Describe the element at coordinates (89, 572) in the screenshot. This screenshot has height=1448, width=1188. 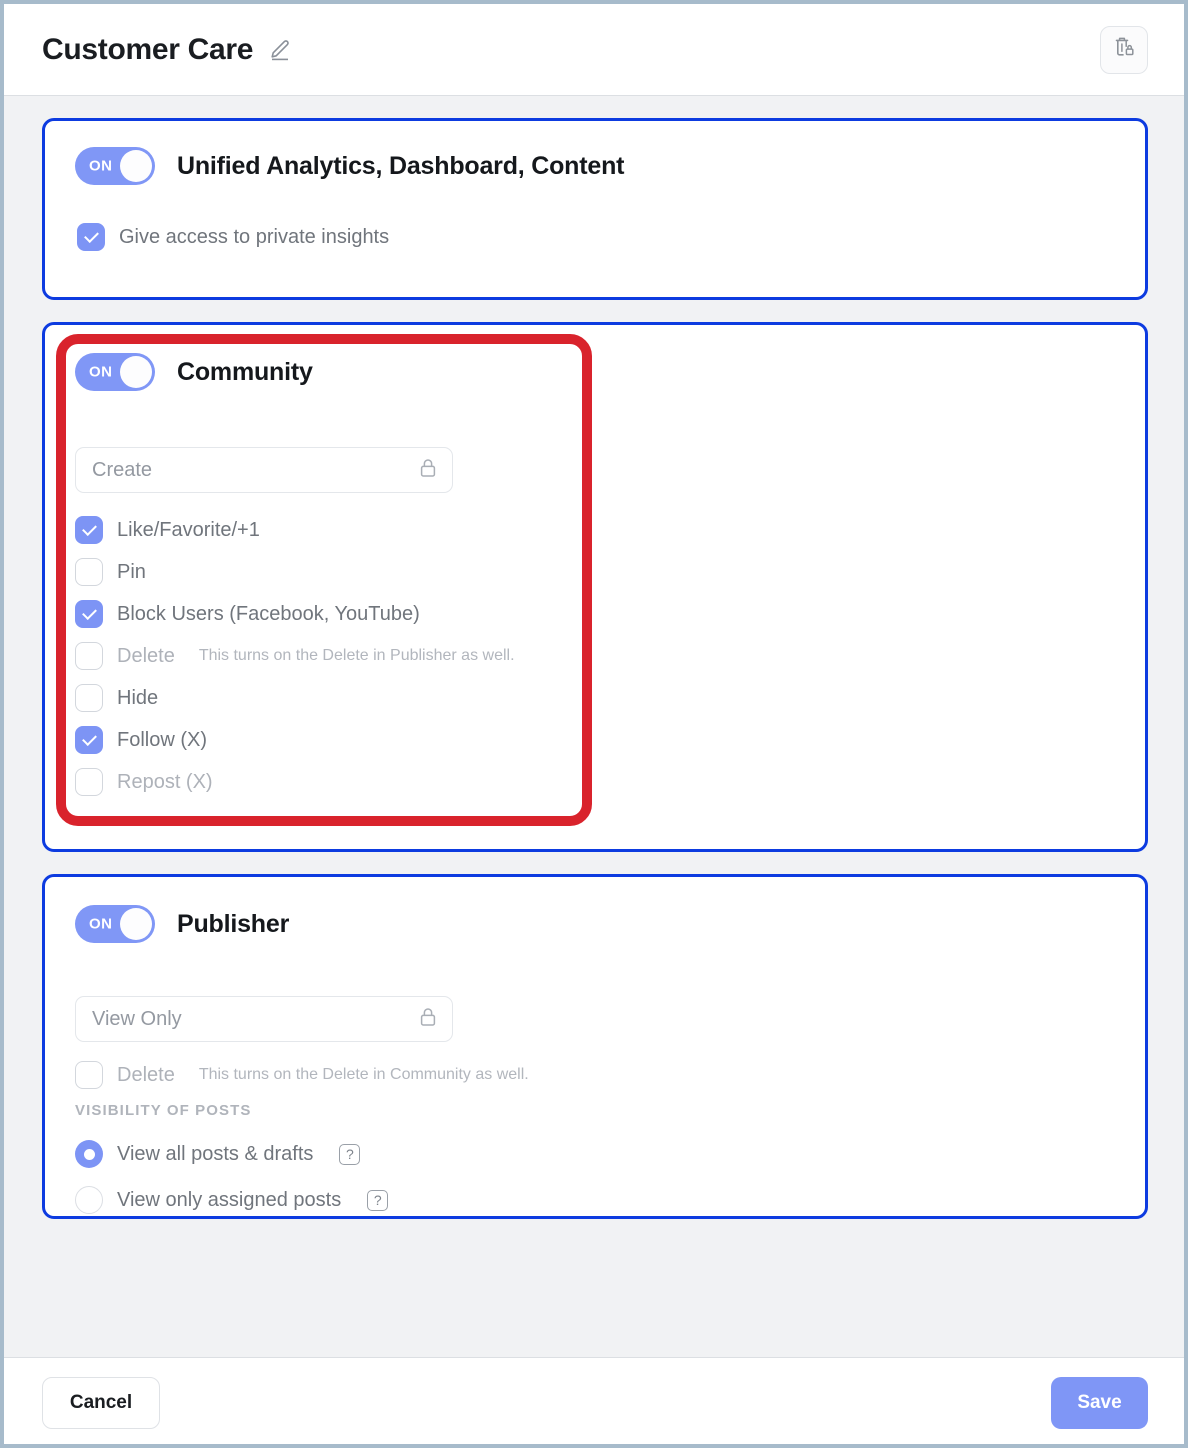
I see `checkbox-pin` at that location.